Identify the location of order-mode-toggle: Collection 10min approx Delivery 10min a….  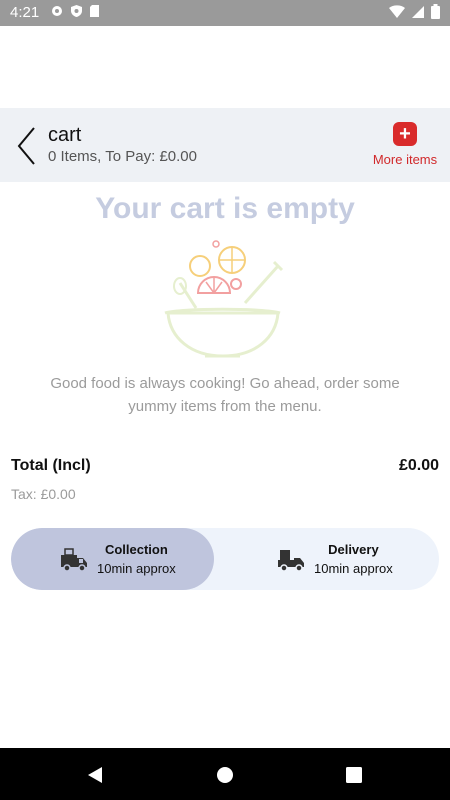
(225, 559).